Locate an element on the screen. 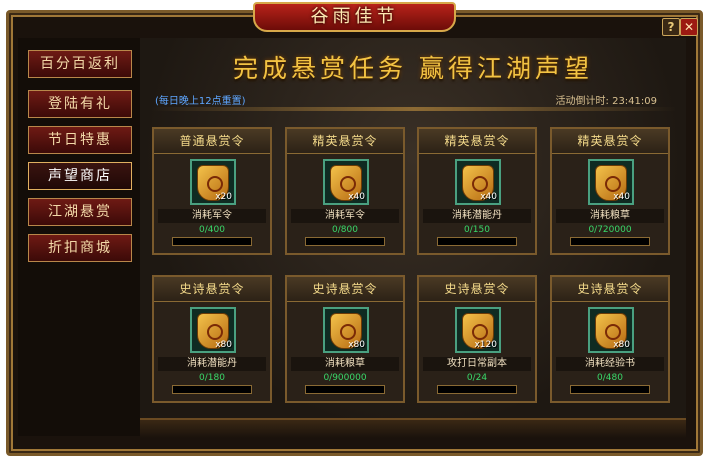 The width and height of the screenshot is (709, 464). window-title: 谷雨佳节 is located at coordinates (354, 17).